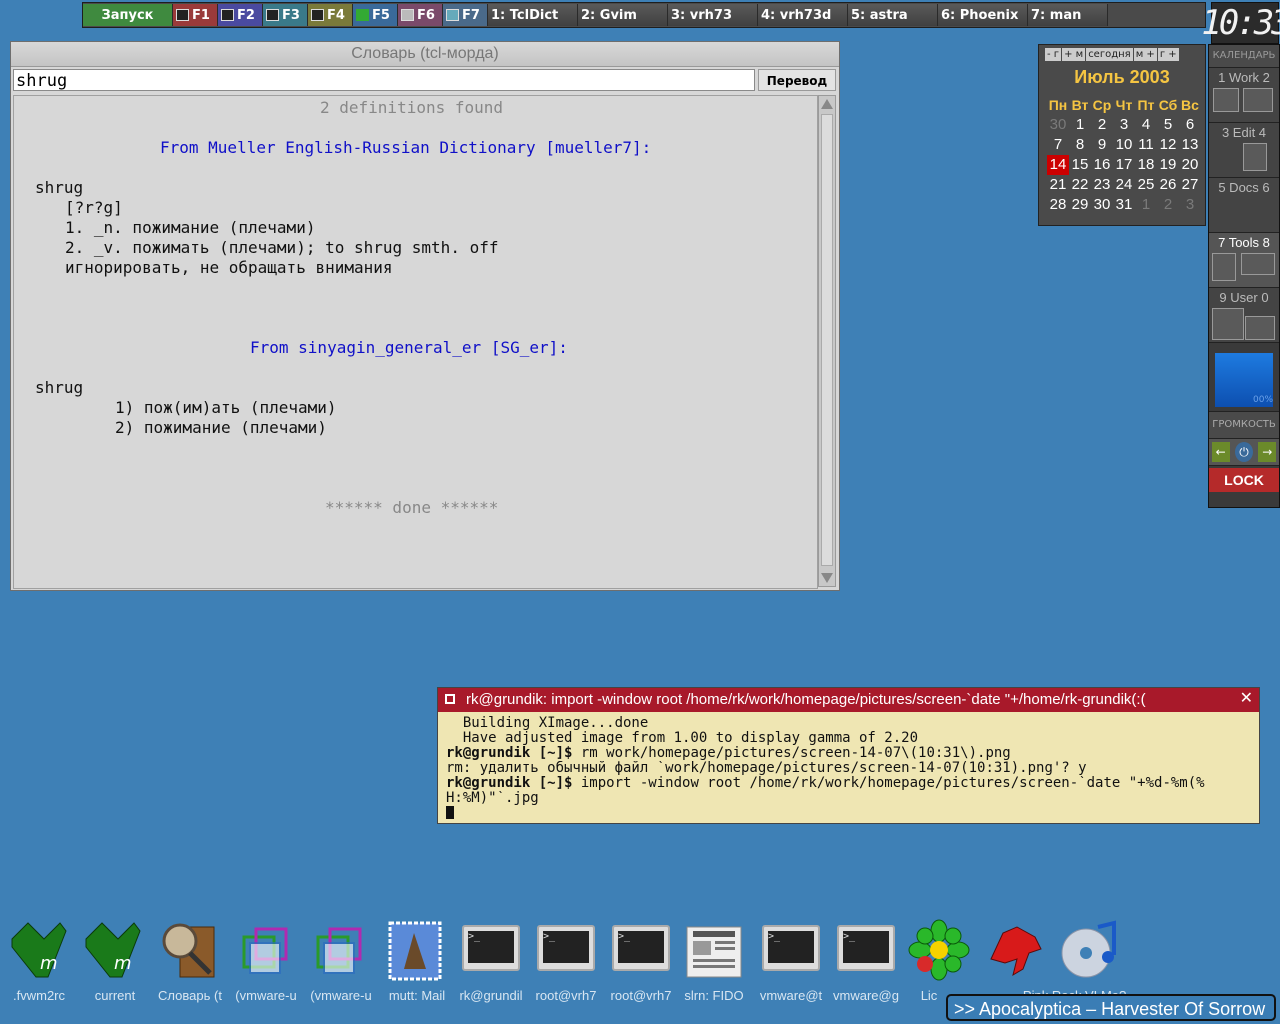 The height and width of the screenshot is (1024, 1280). I want to click on desk-f1-button: F1, so click(195, 15).